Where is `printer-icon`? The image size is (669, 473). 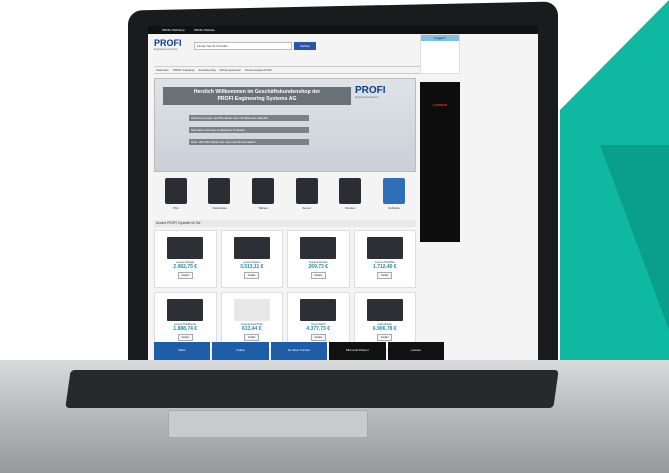
printer-icon is located at coordinates (350, 191).